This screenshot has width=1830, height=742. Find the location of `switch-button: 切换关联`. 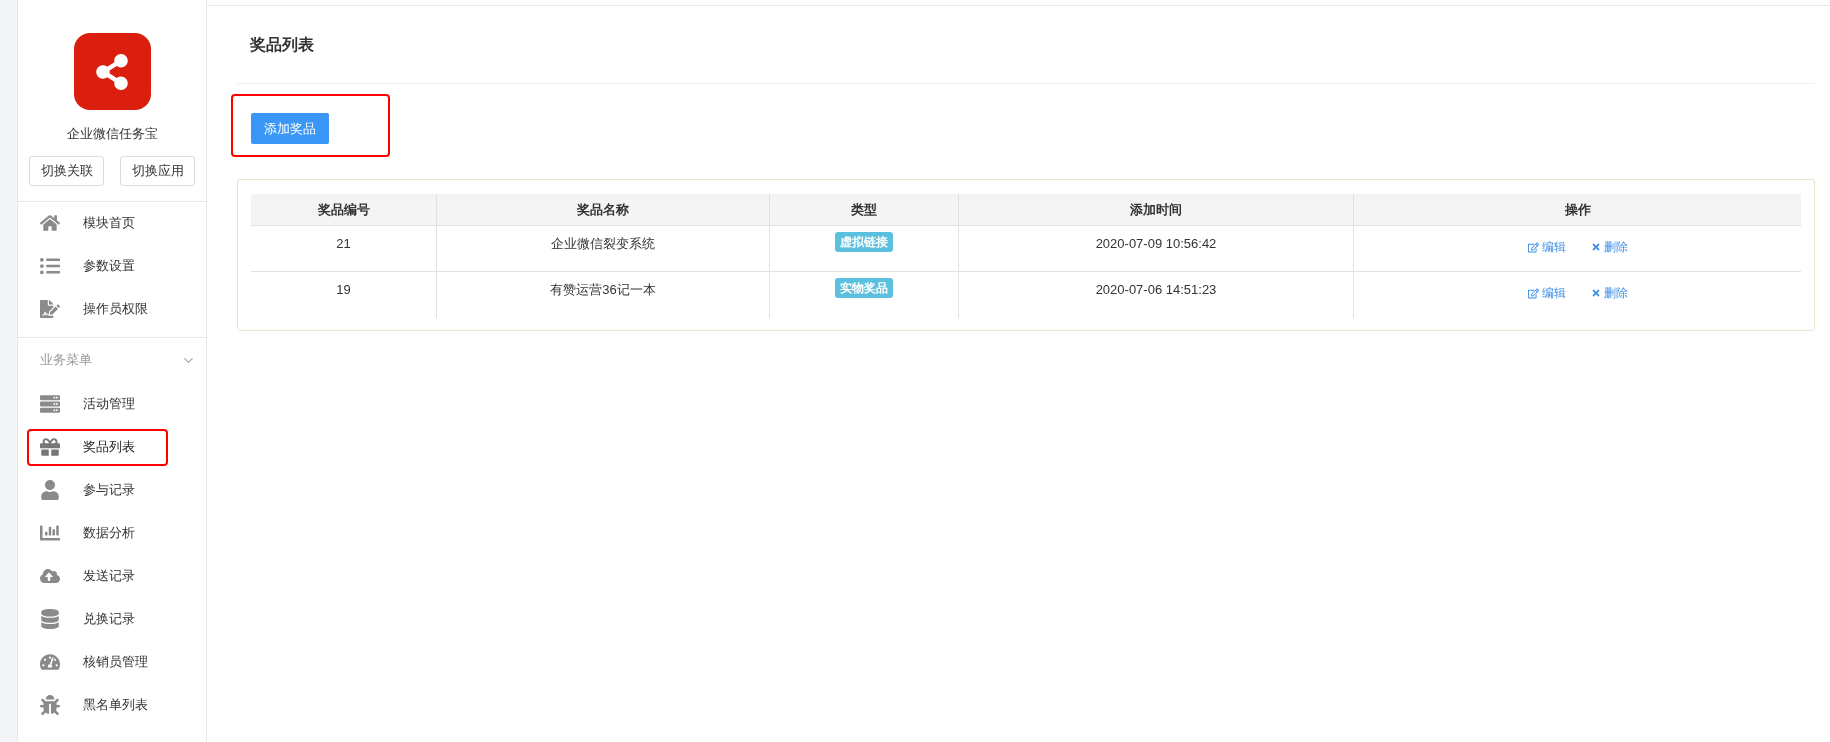

switch-button: 切换关联 is located at coordinates (66, 170).